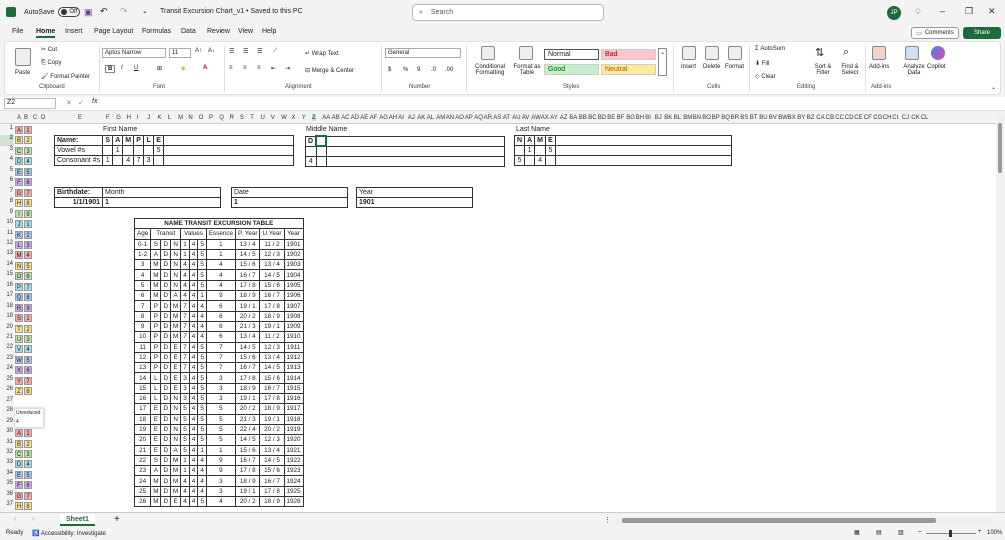  I want to click on fx-icon: fx, so click(94, 101).